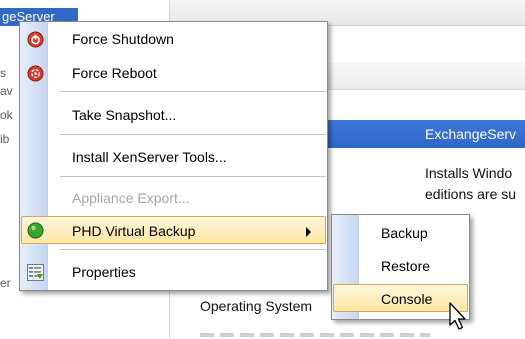 This screenshot has height=339, width=525. I want to click on green-dot-icon, so click(35, 230).